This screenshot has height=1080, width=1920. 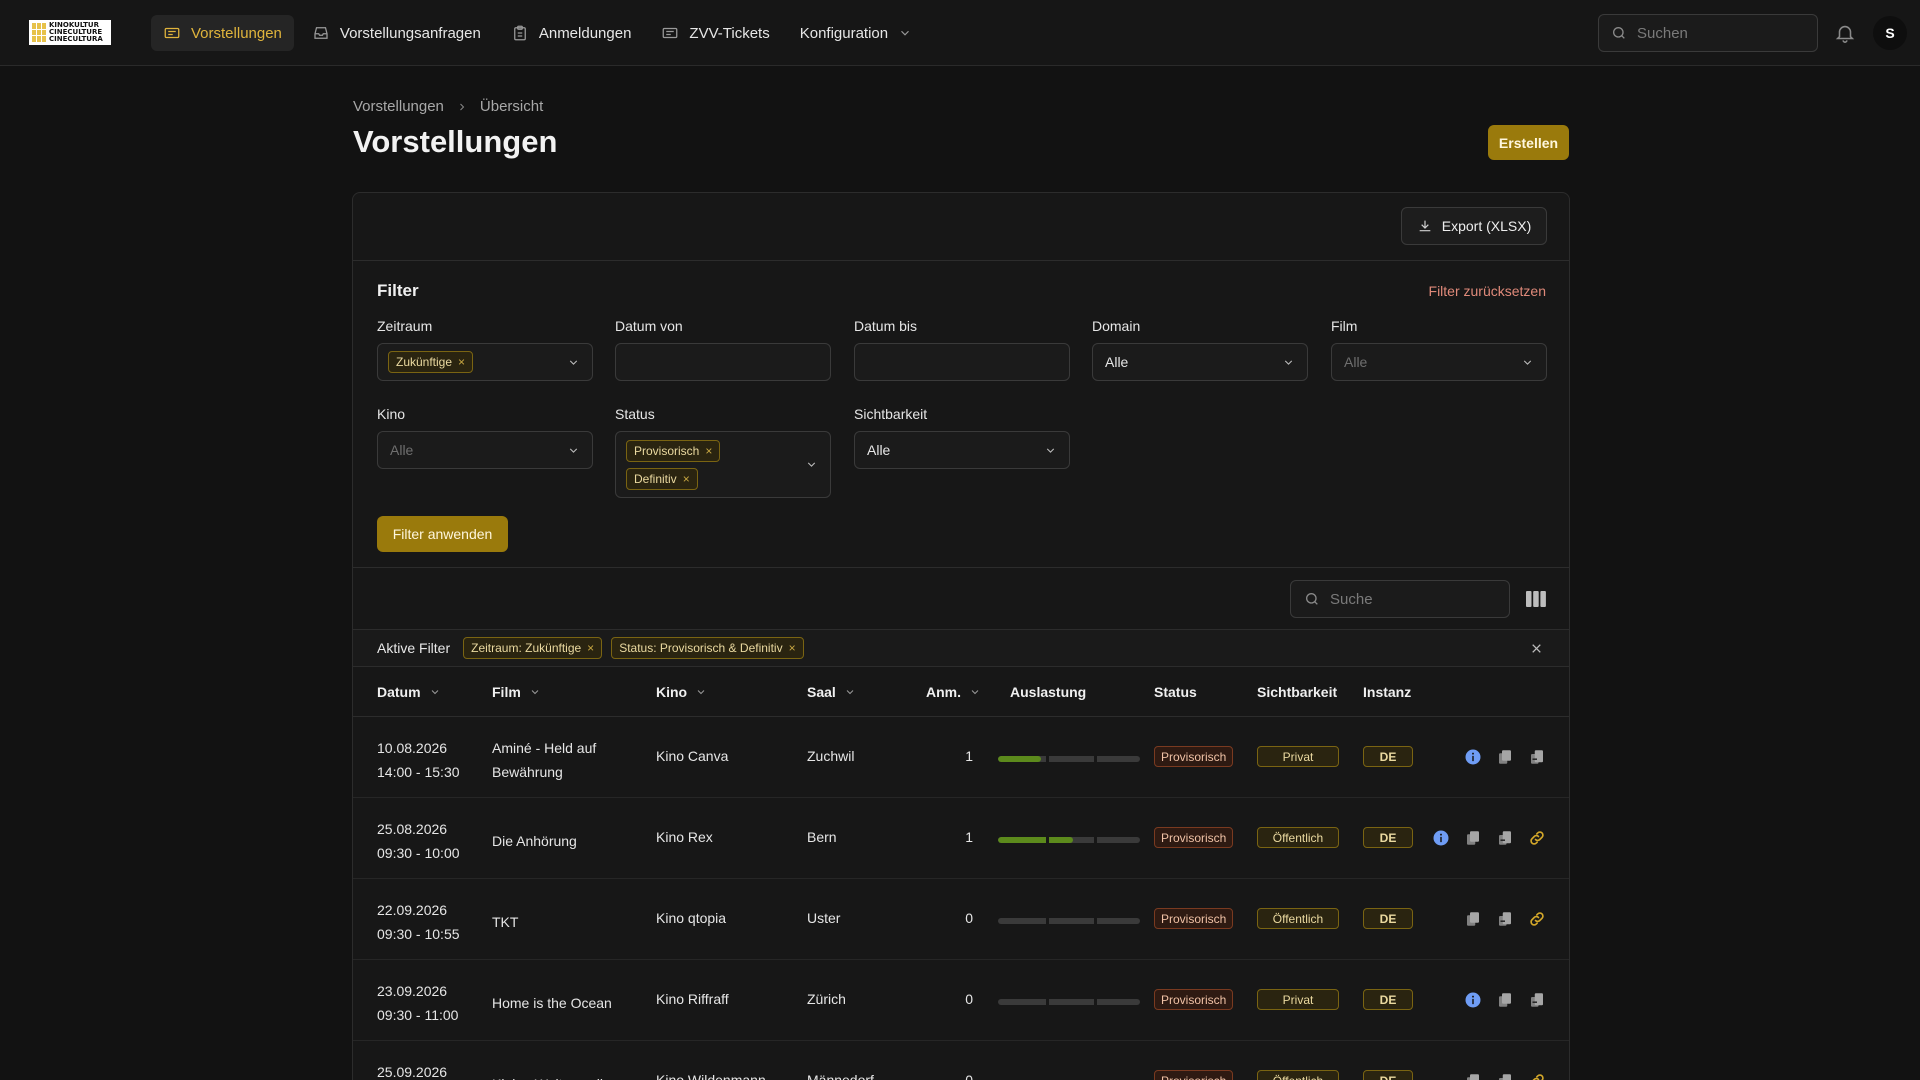 What do you see at coordinates (1536, 648) in the screenshot?
I see `close-icon` at bounding box center [1536, 648].